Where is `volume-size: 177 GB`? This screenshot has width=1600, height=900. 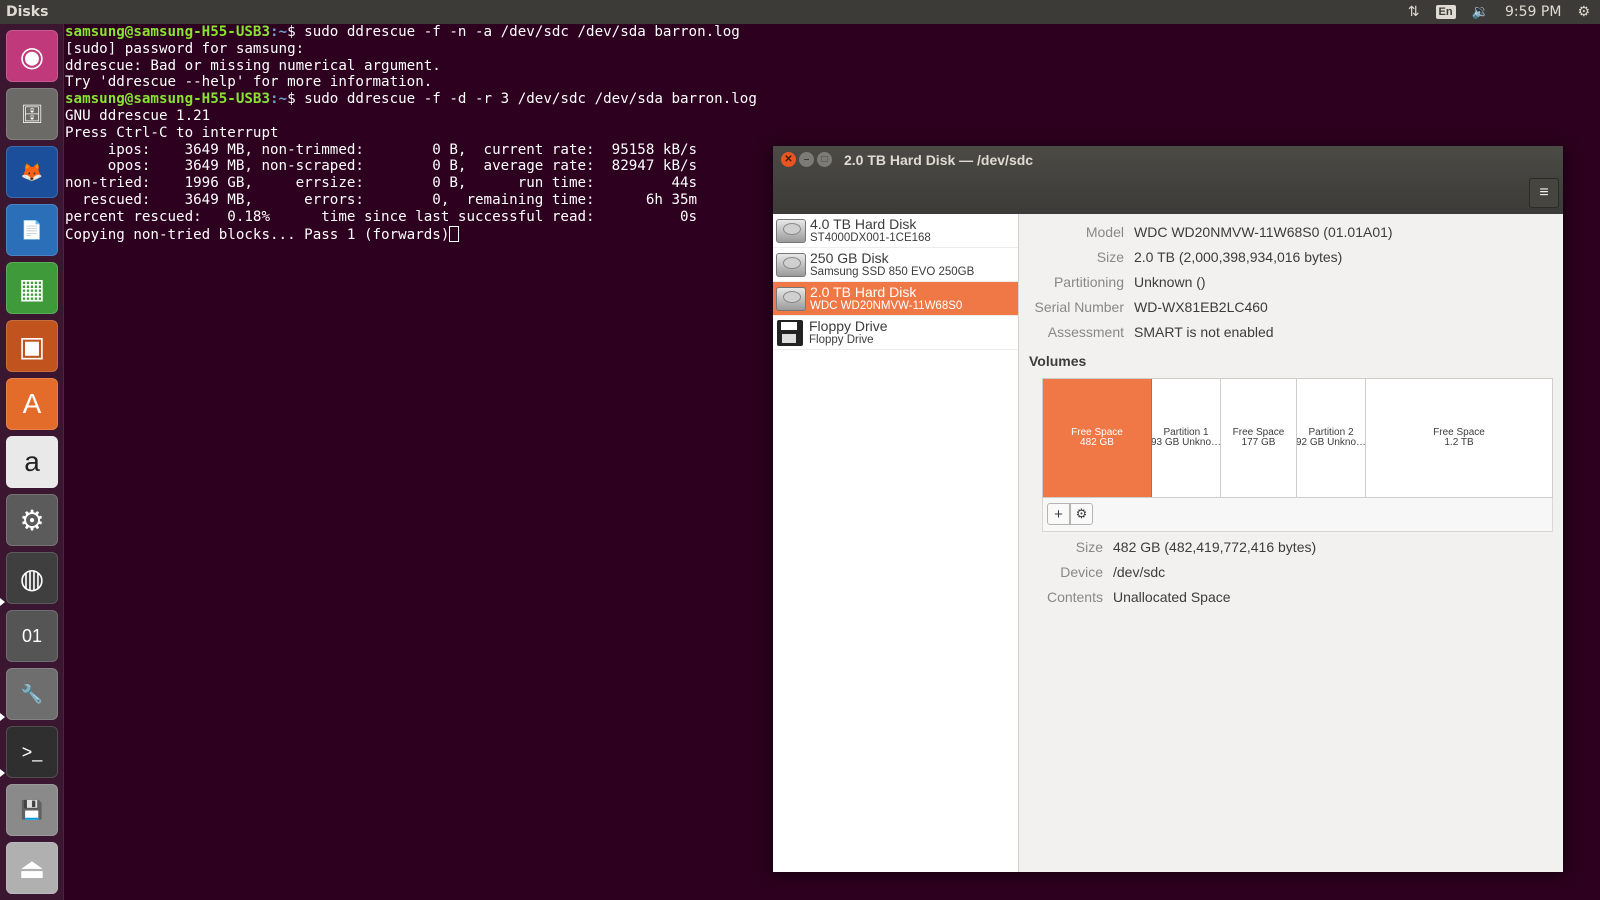 volume-size: 177 GB is located at coordinates (1258, 442).